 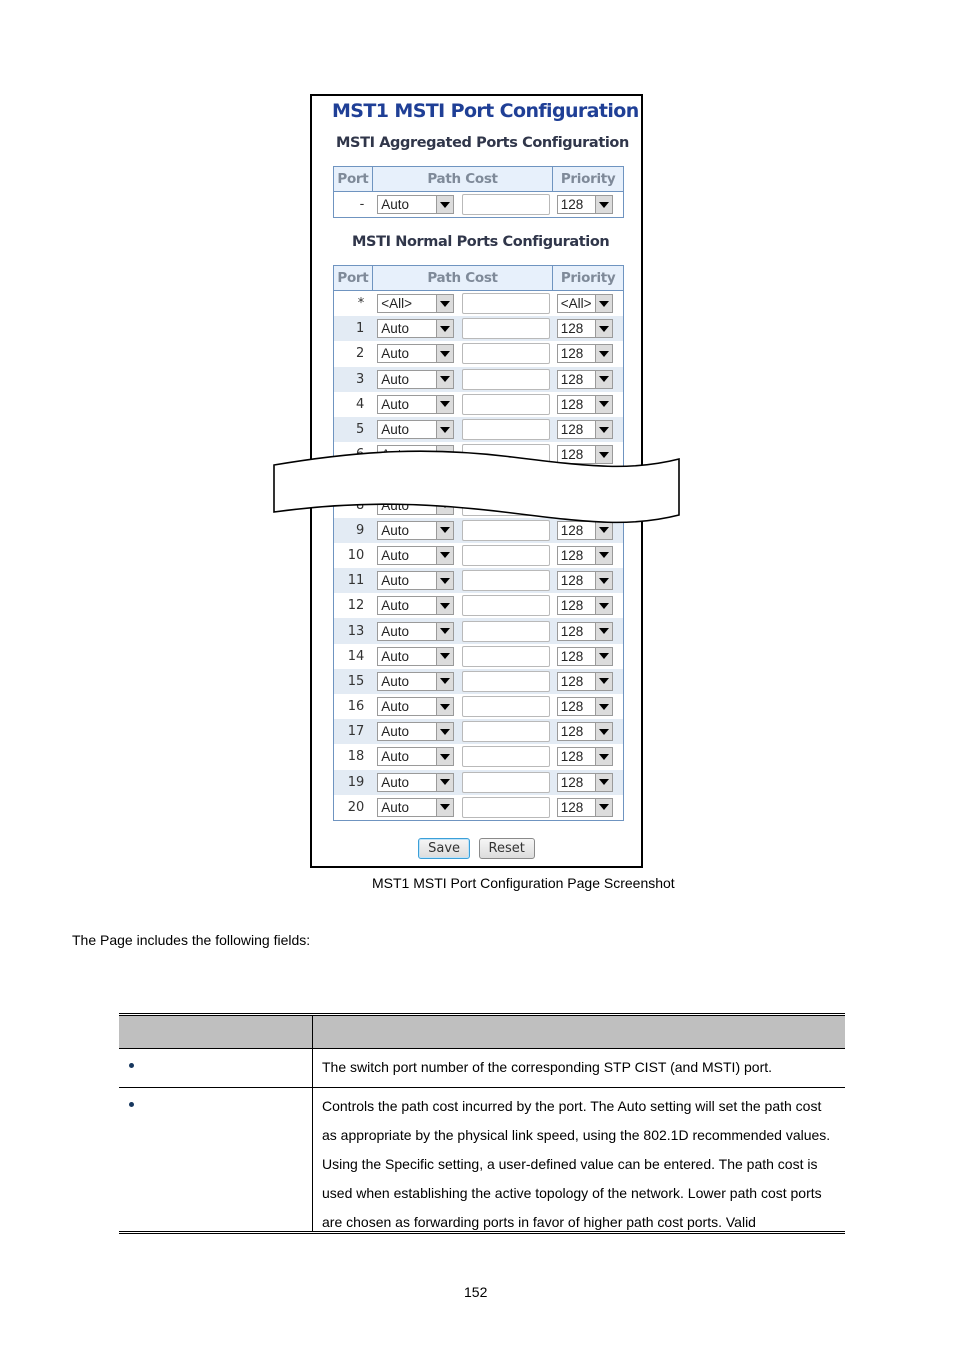 What do you see at coordinates (506, 848) in the screenshot?
I see `reset-button: Reset` at bounding box center [506, 848].